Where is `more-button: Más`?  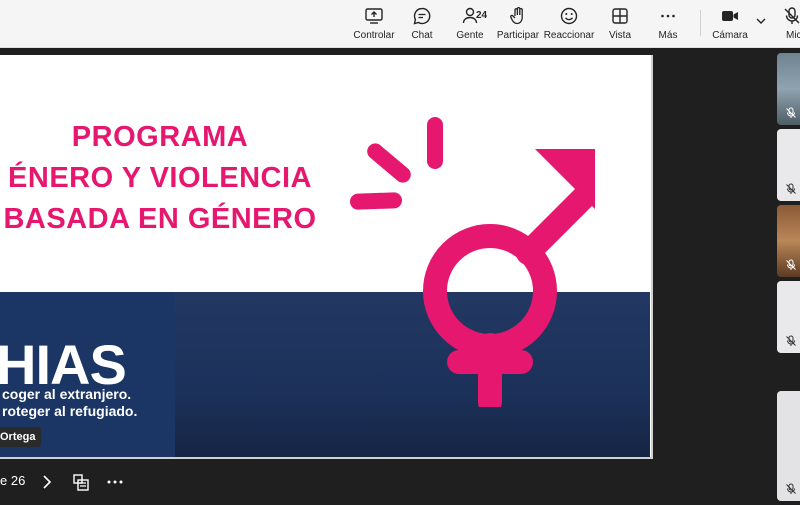
more-button: Más is located at coordinates (668, 23).